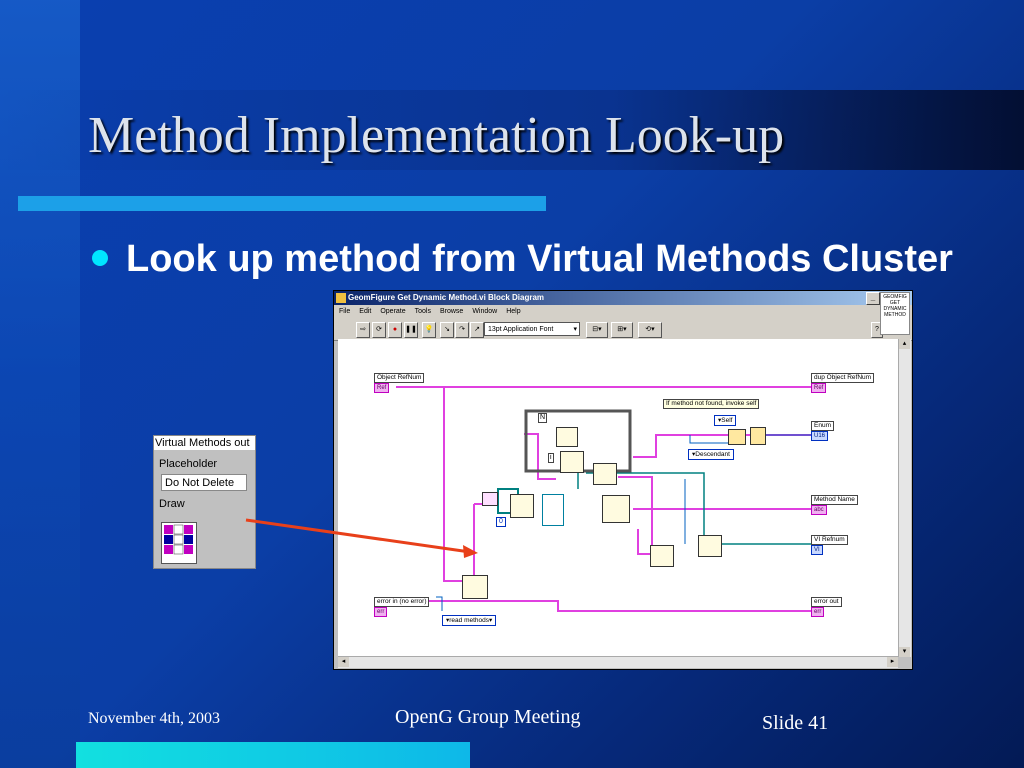 Image resolution: width=1024 pixels, height=768 pixels. Describe the element at coordinates (543, 418) in the screenshot. I see `for-loop-n-label: N` at that location.